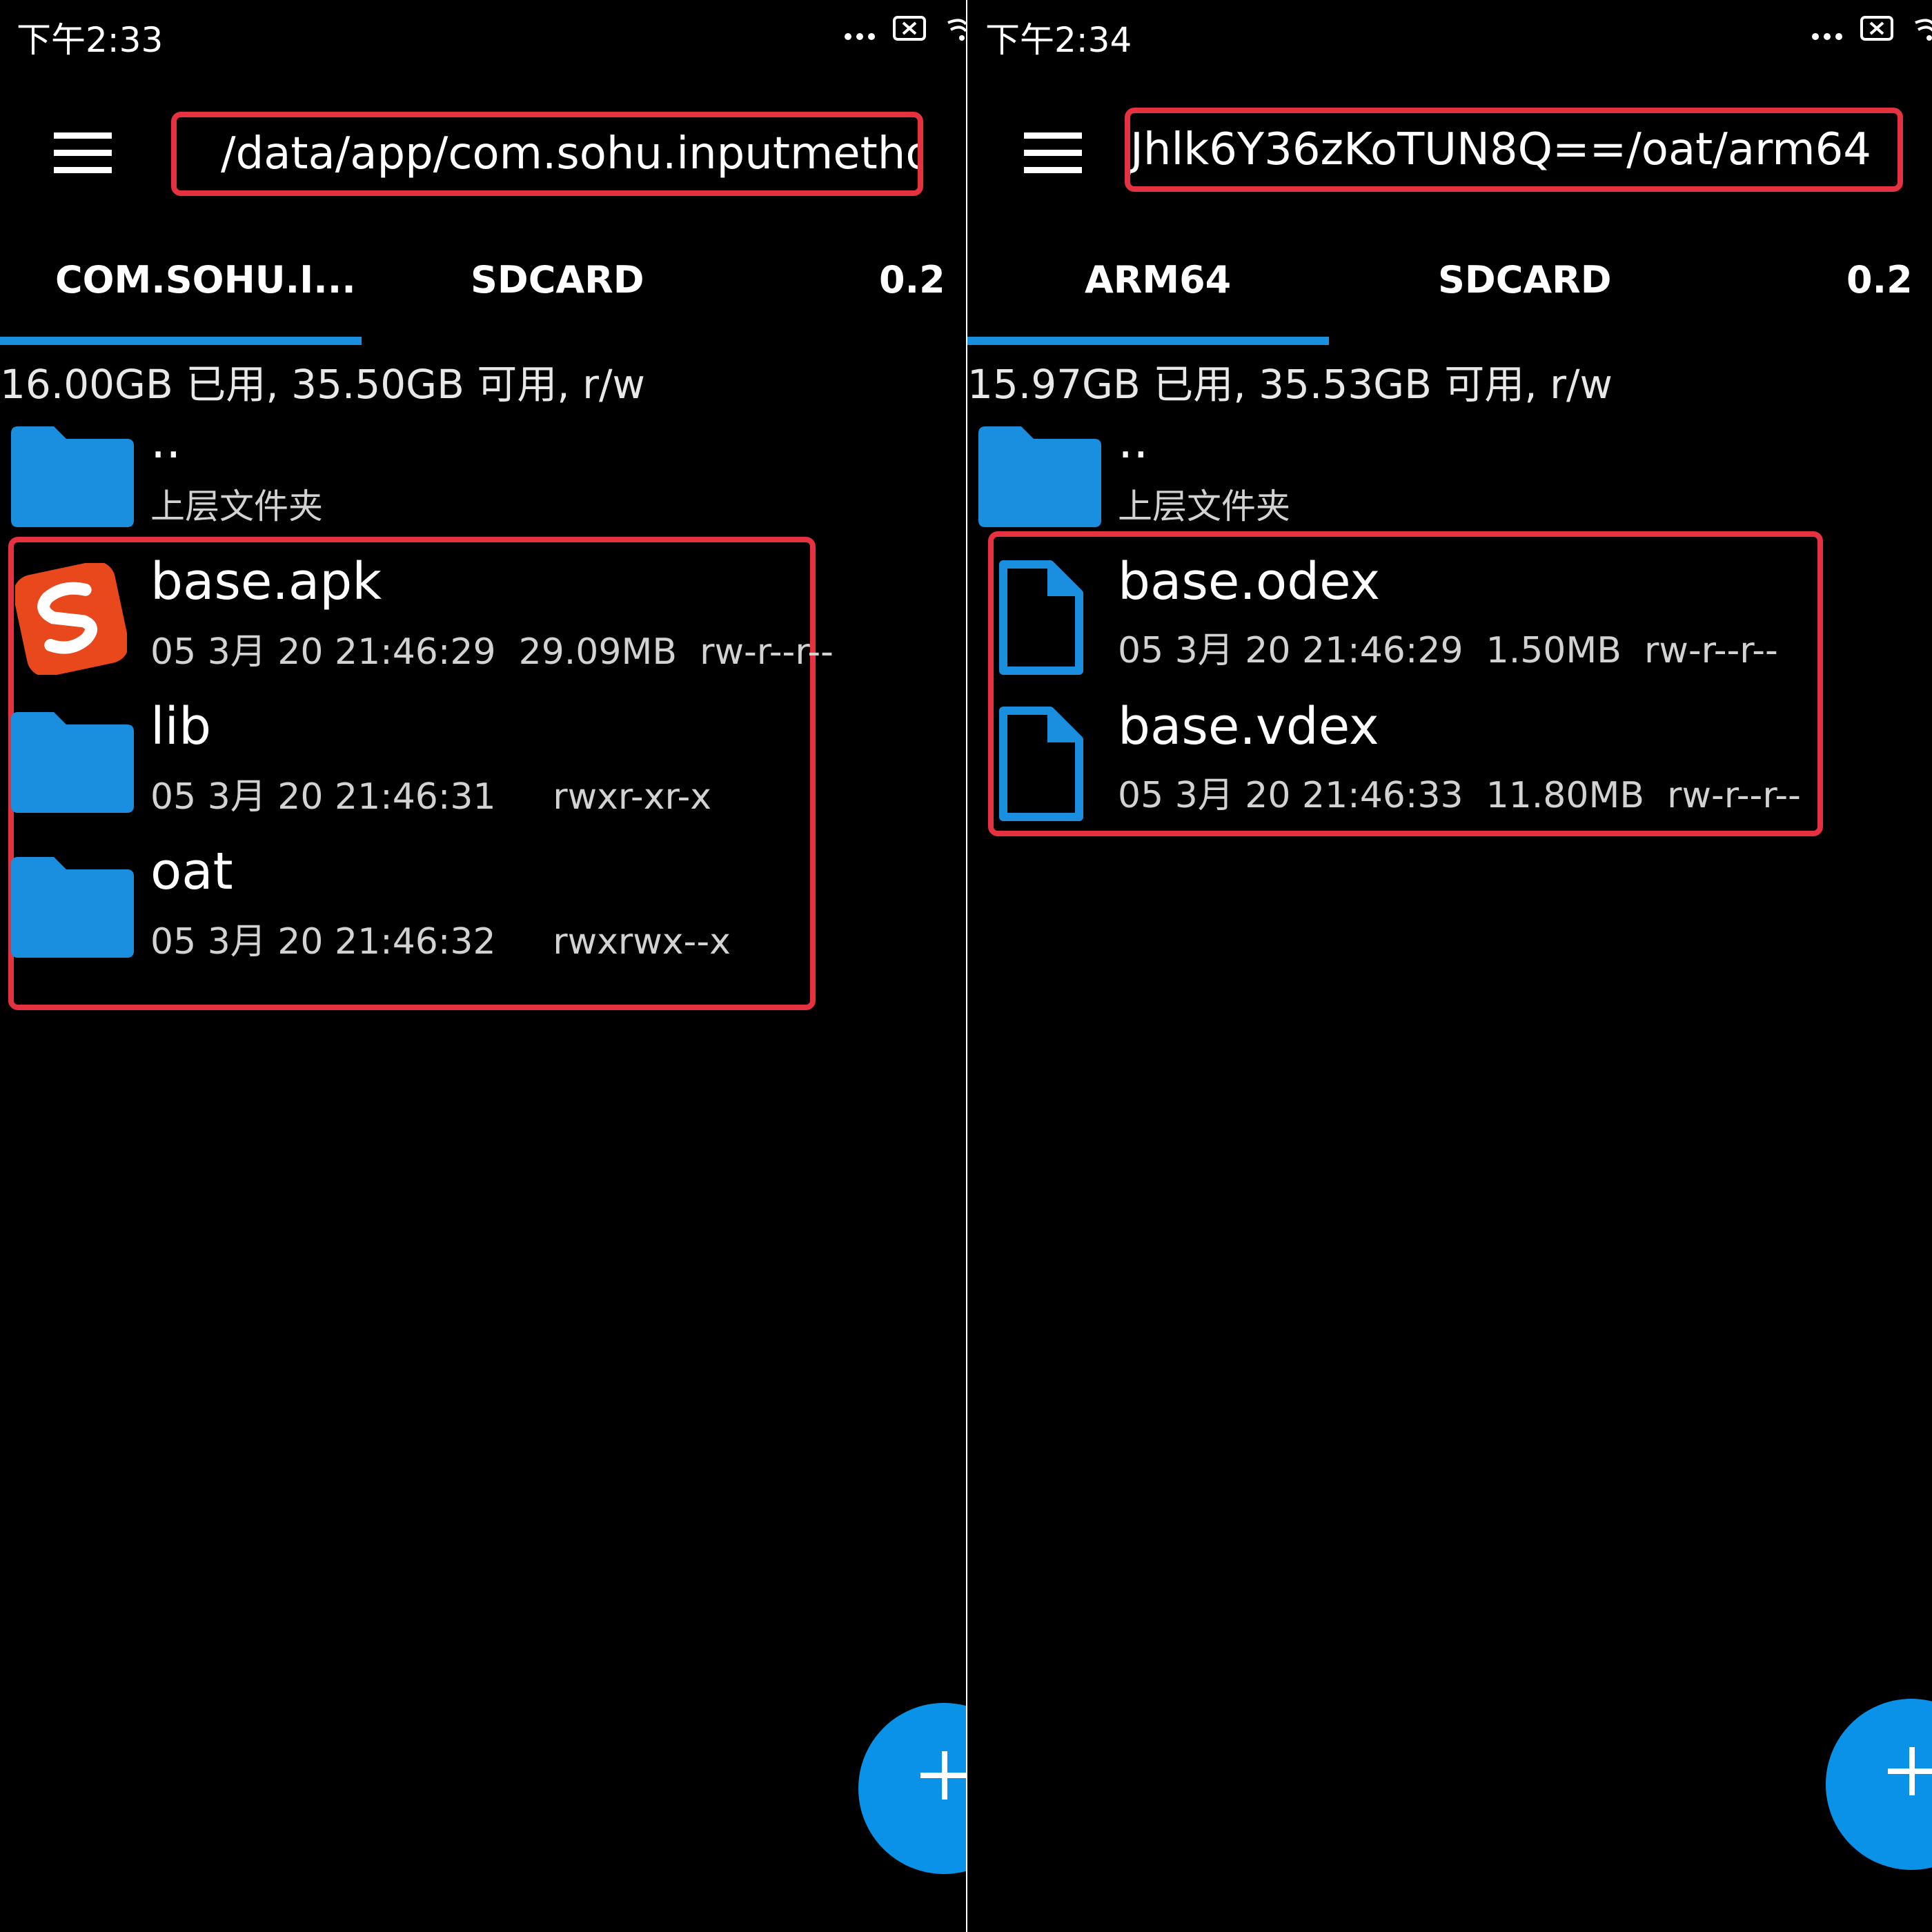 This screenshot has width=1932, height=1932. Describe the element at coordinates (1248, 726) in the screenshot. I see `file-name: base.vdex` at that location.